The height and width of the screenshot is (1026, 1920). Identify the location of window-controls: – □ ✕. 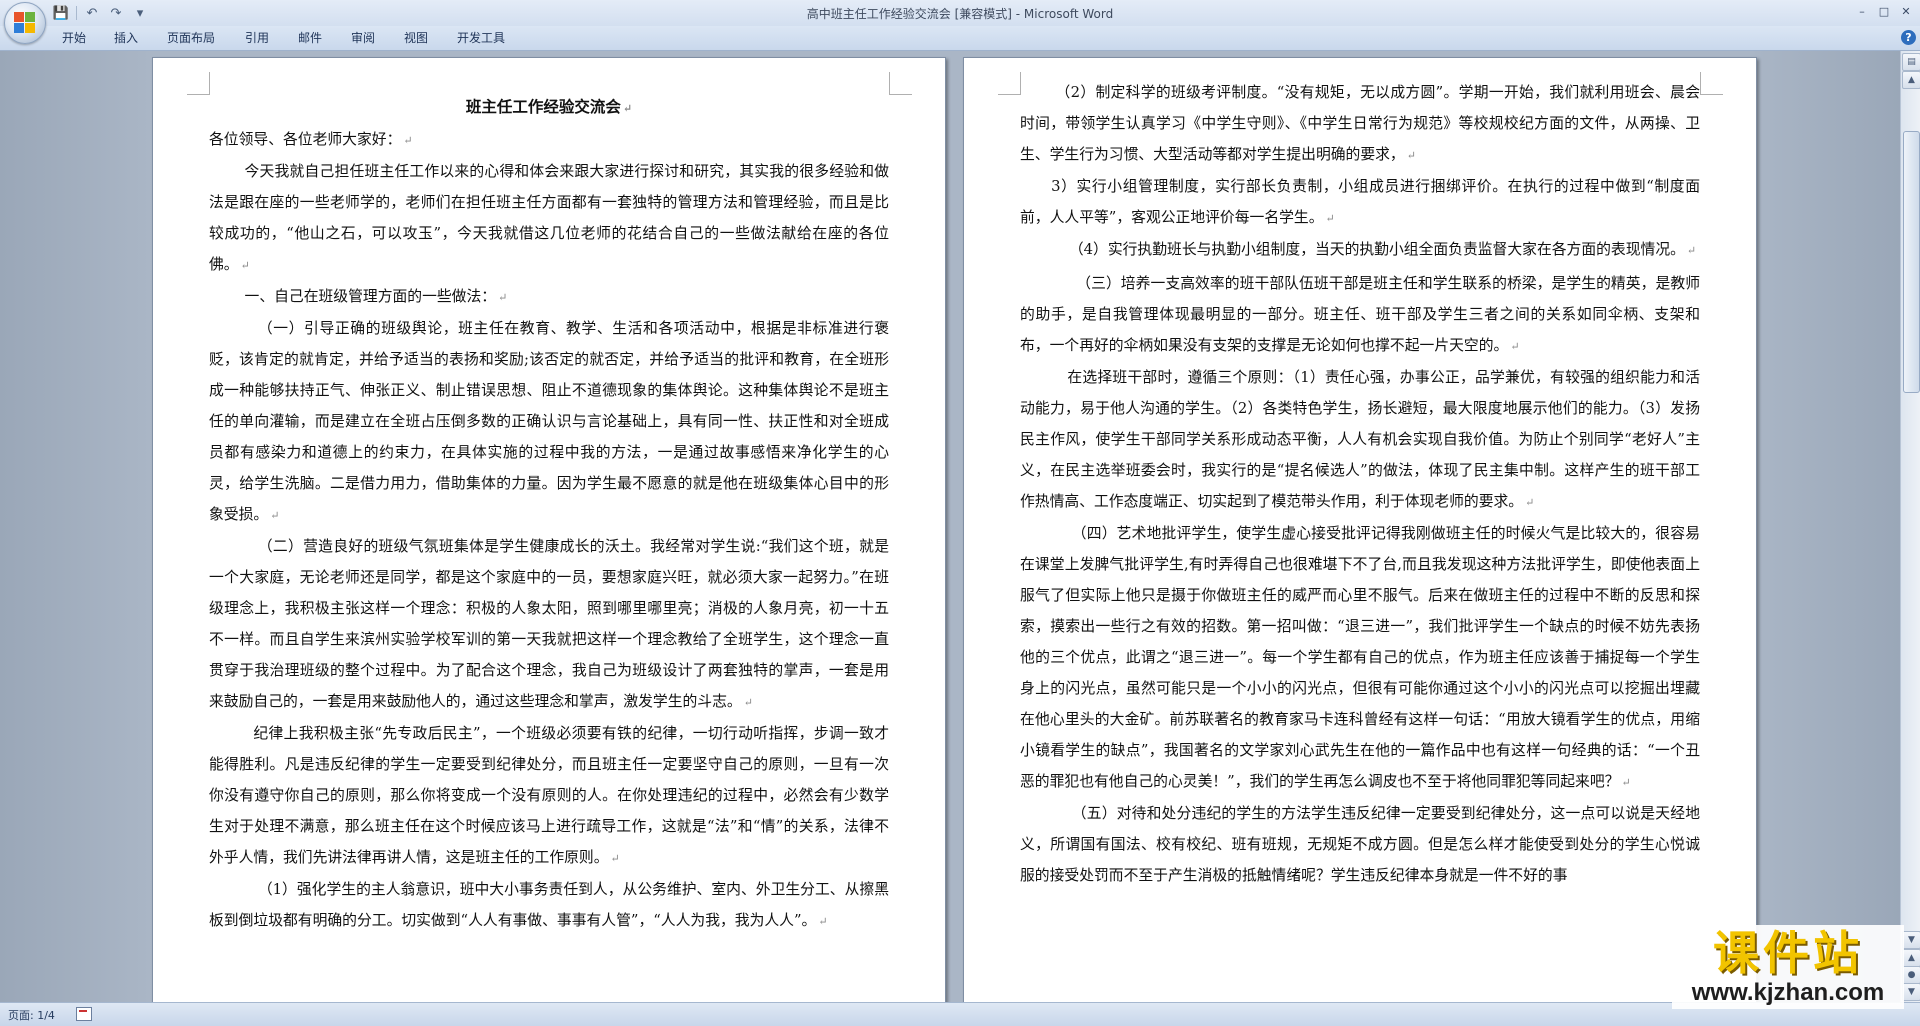
(1884, 11).